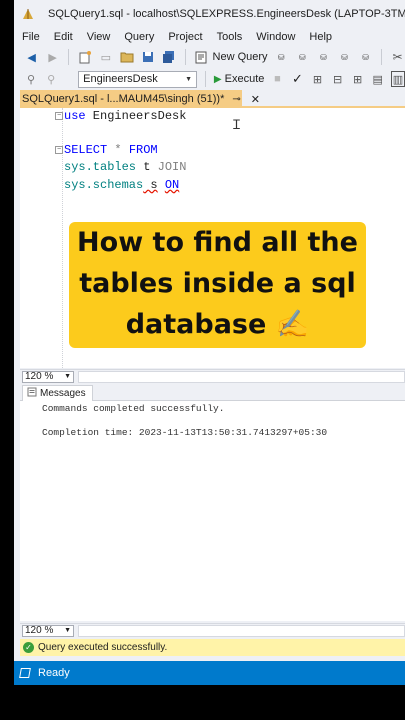  I want to click on query-options-icon: ⊟, so click(338, 79).